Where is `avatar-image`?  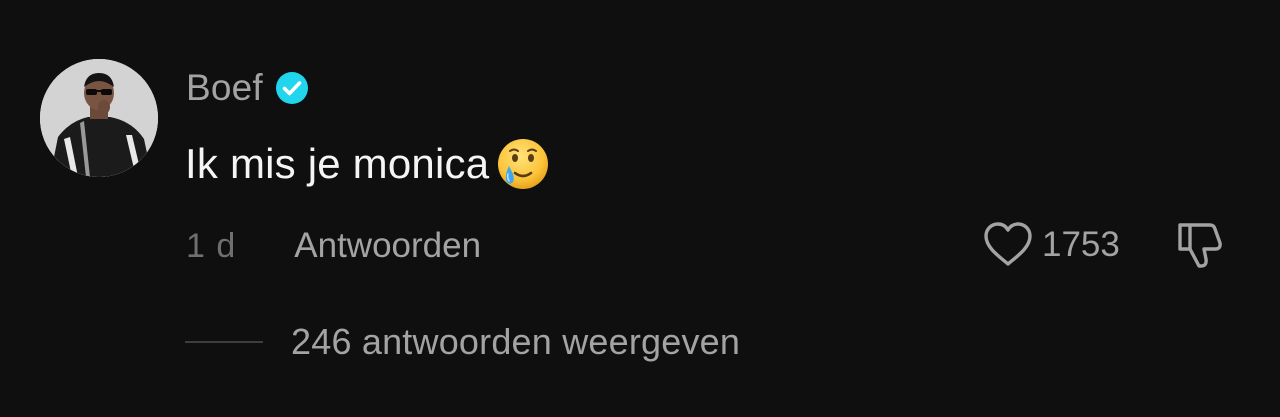 avatar-image is located at coordinates (99, 118).